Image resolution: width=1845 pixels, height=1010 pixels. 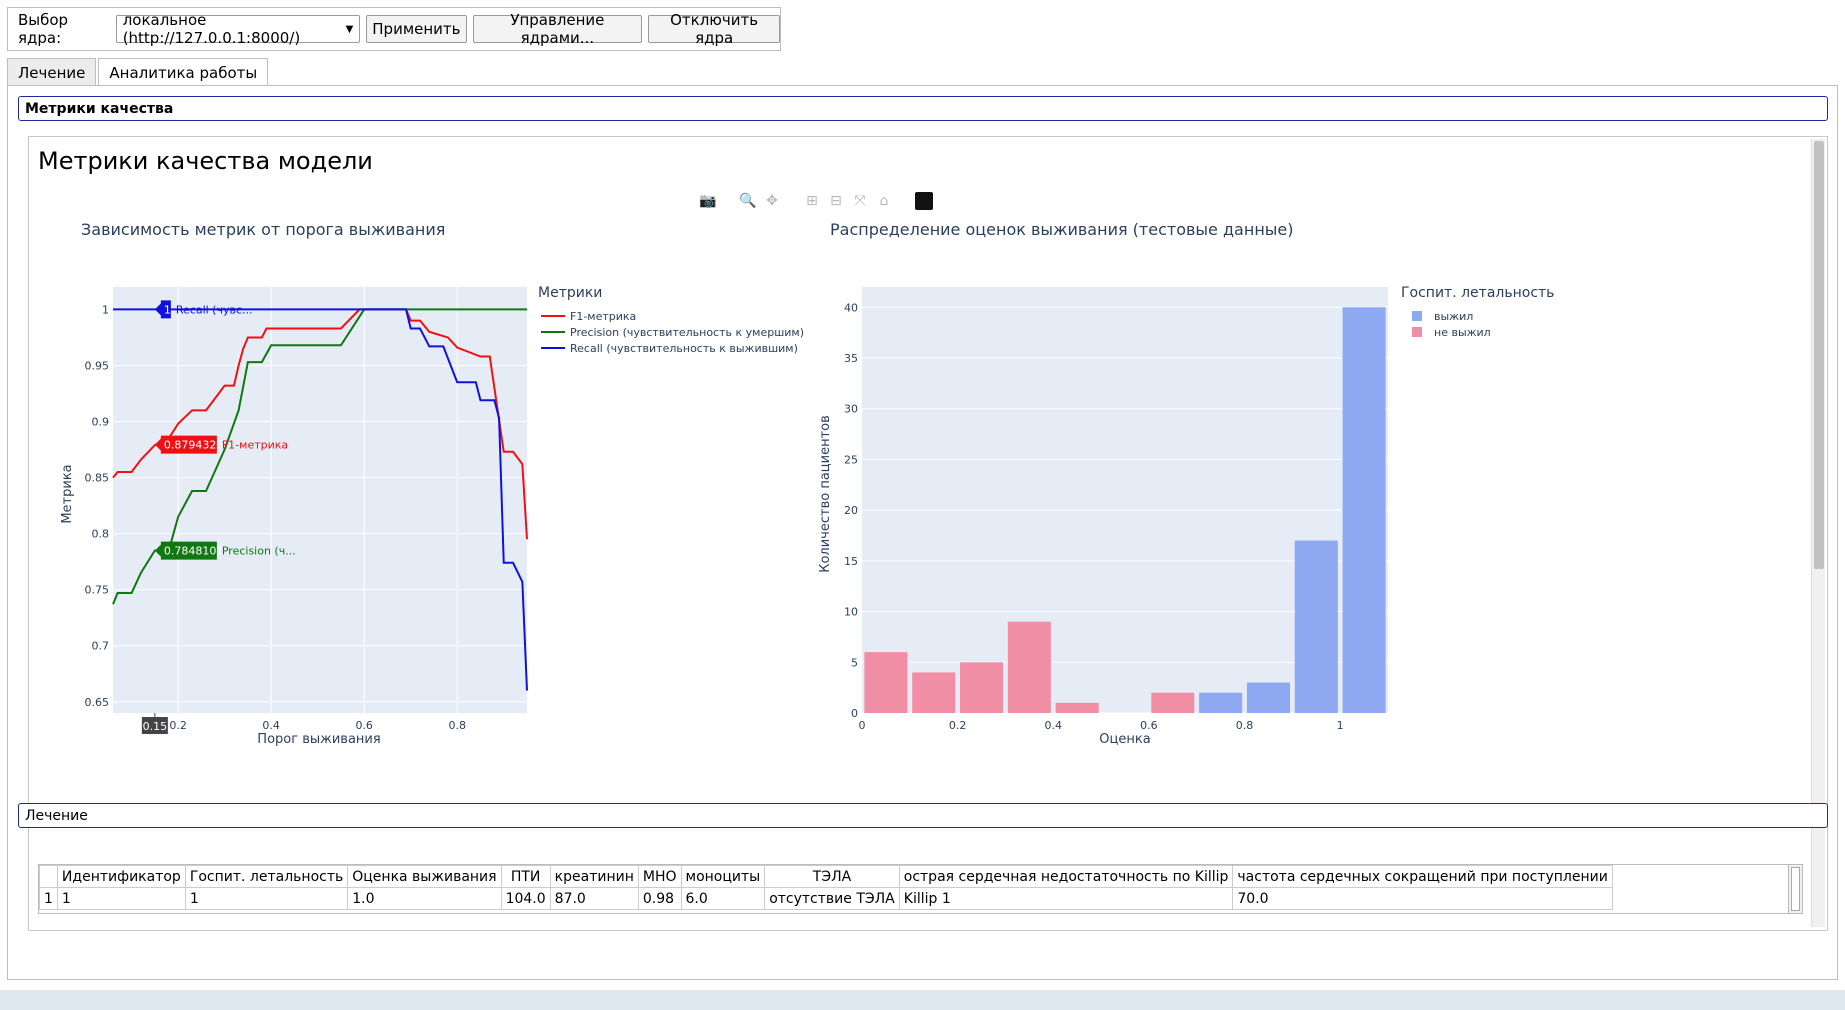 I want to click on table-cell: 1.0, so click(x=424, y=898).